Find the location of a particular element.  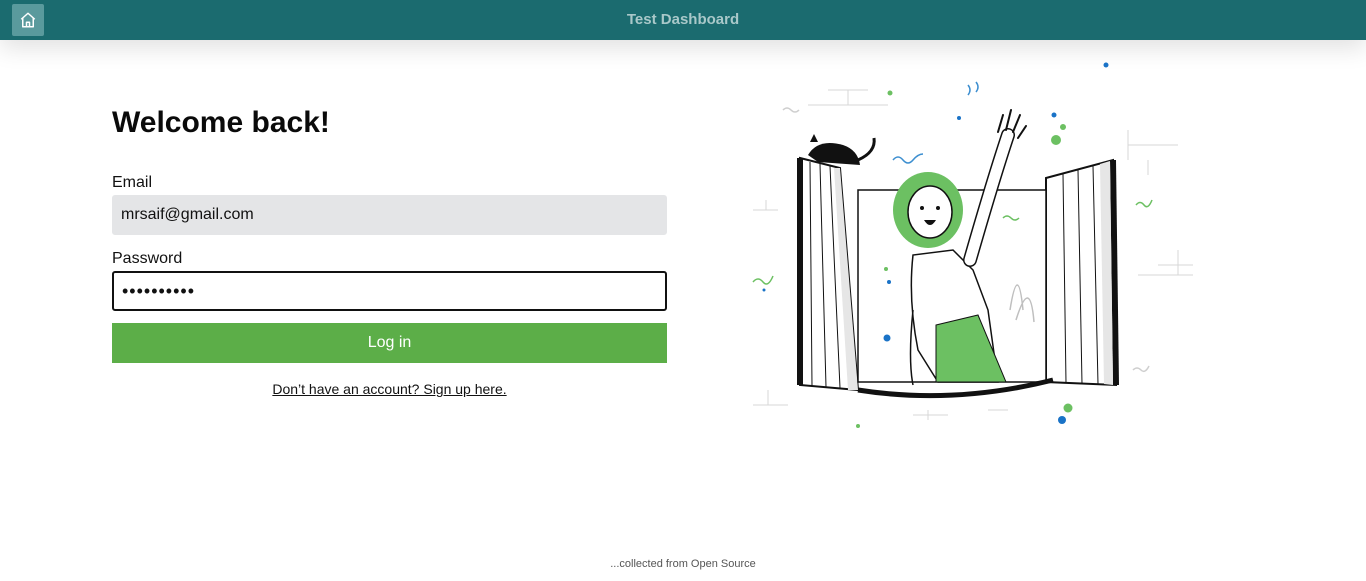

signup-link: Don’t have an account? Sign up here. is located at coordinates (389, 389).